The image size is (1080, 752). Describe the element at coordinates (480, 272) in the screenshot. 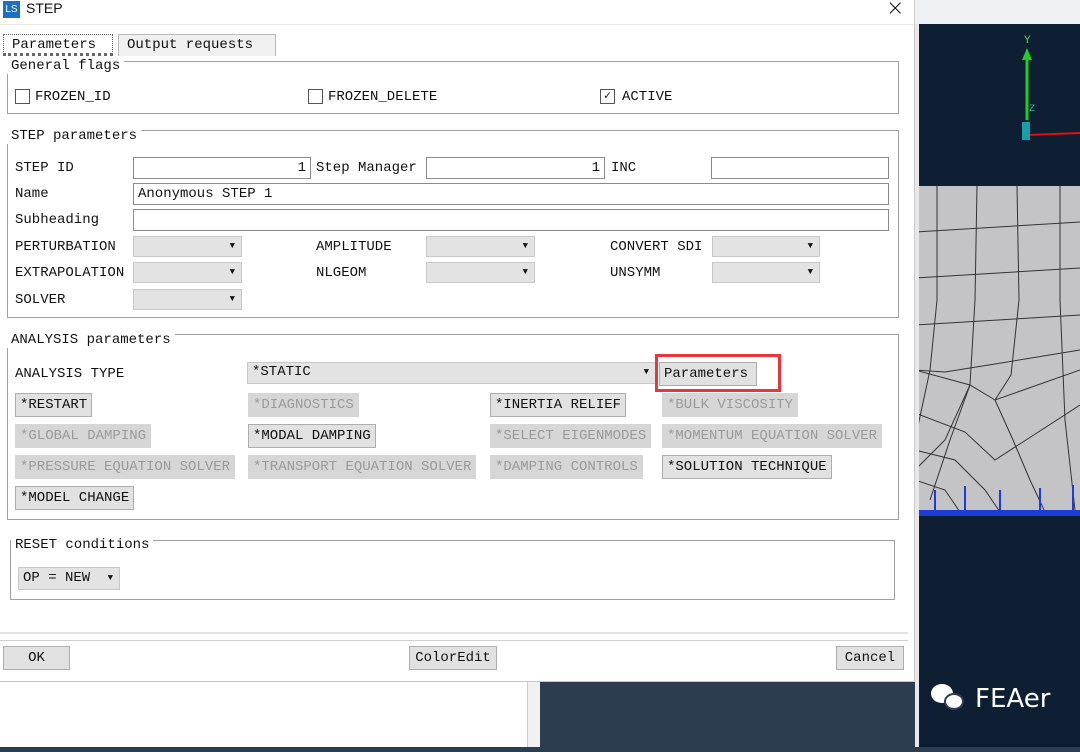

I see `nlgeom-dropdown: ▼` at that location.